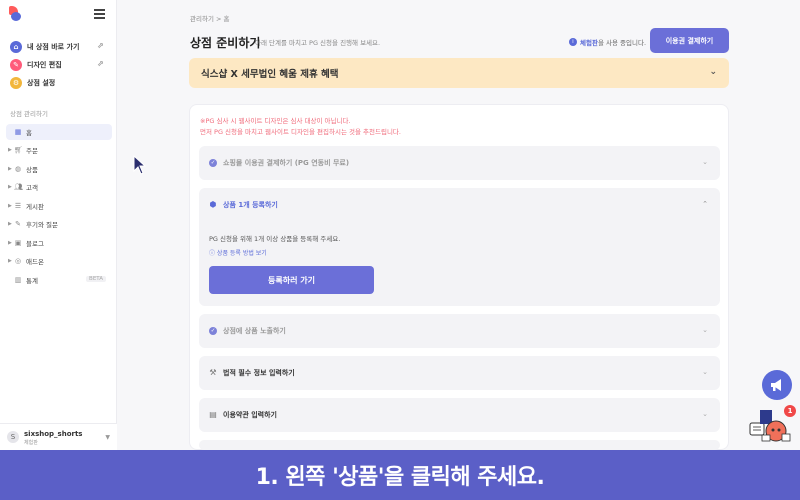 The width and height of the screenshot is (800, 500). I want to click on sidebar-item-label: 고객, so click(32, 188).